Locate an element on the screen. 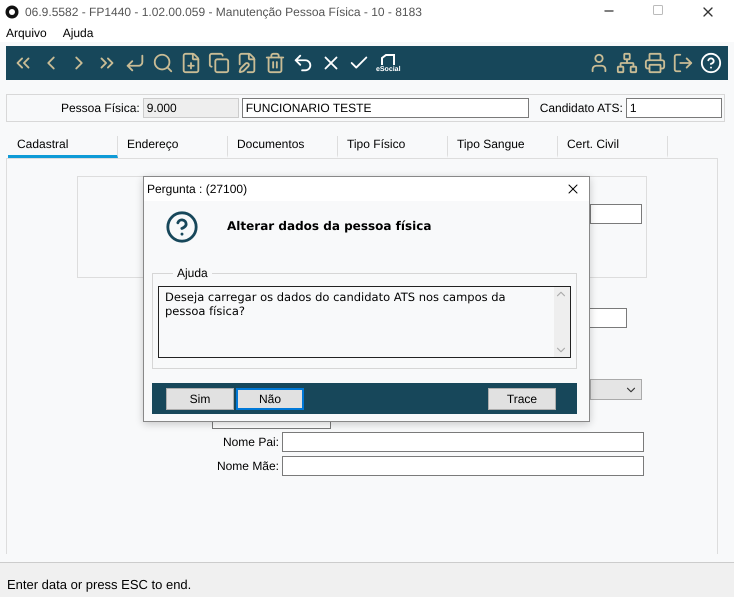 The height and width of the screenshot is (597, 734). enter-icon is located at coordinates (135, 63).